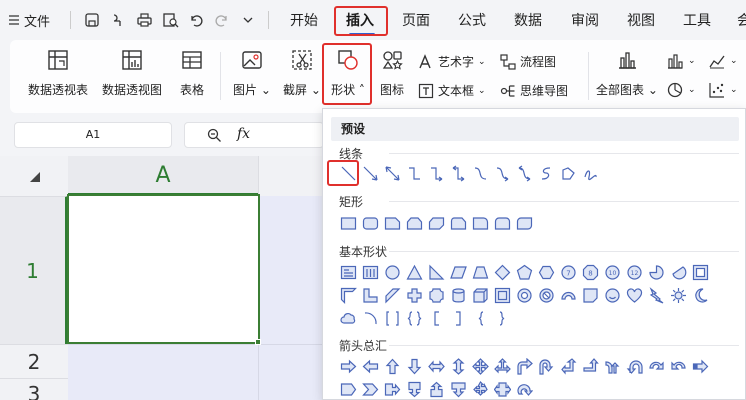  What do you see at coordinates (678, 366) in the screenshot?
I see `curved-down-arrow-shape` at bounding box center [678, 366].